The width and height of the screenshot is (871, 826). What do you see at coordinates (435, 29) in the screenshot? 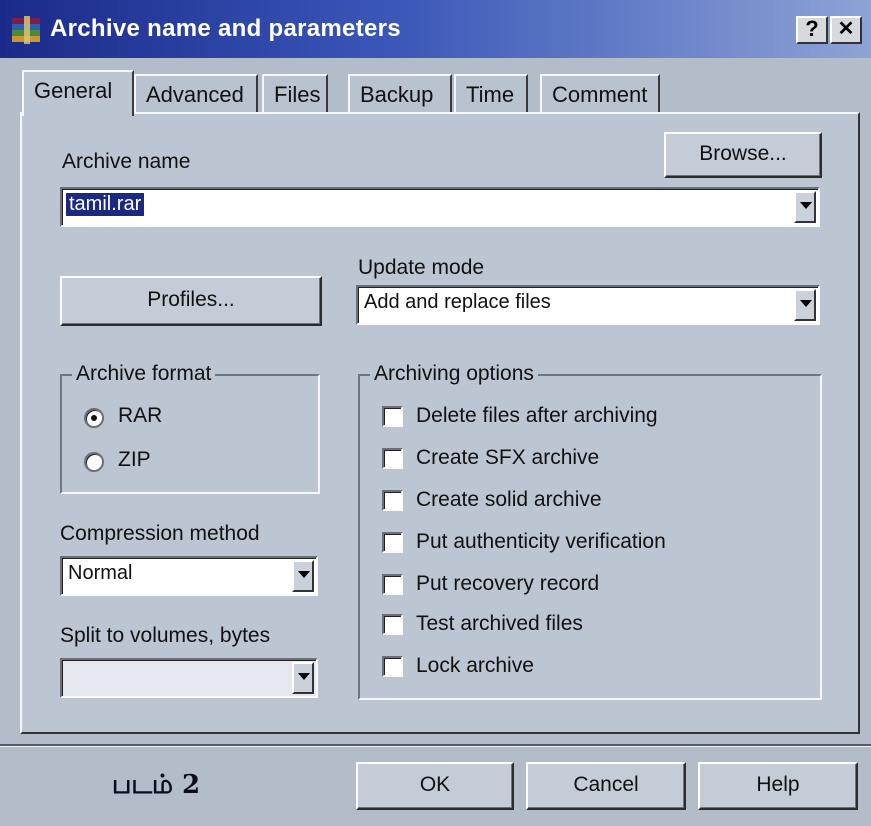
I see `title-bar: Archive name and parameters ? ✕` at bounding box center [435, 29].